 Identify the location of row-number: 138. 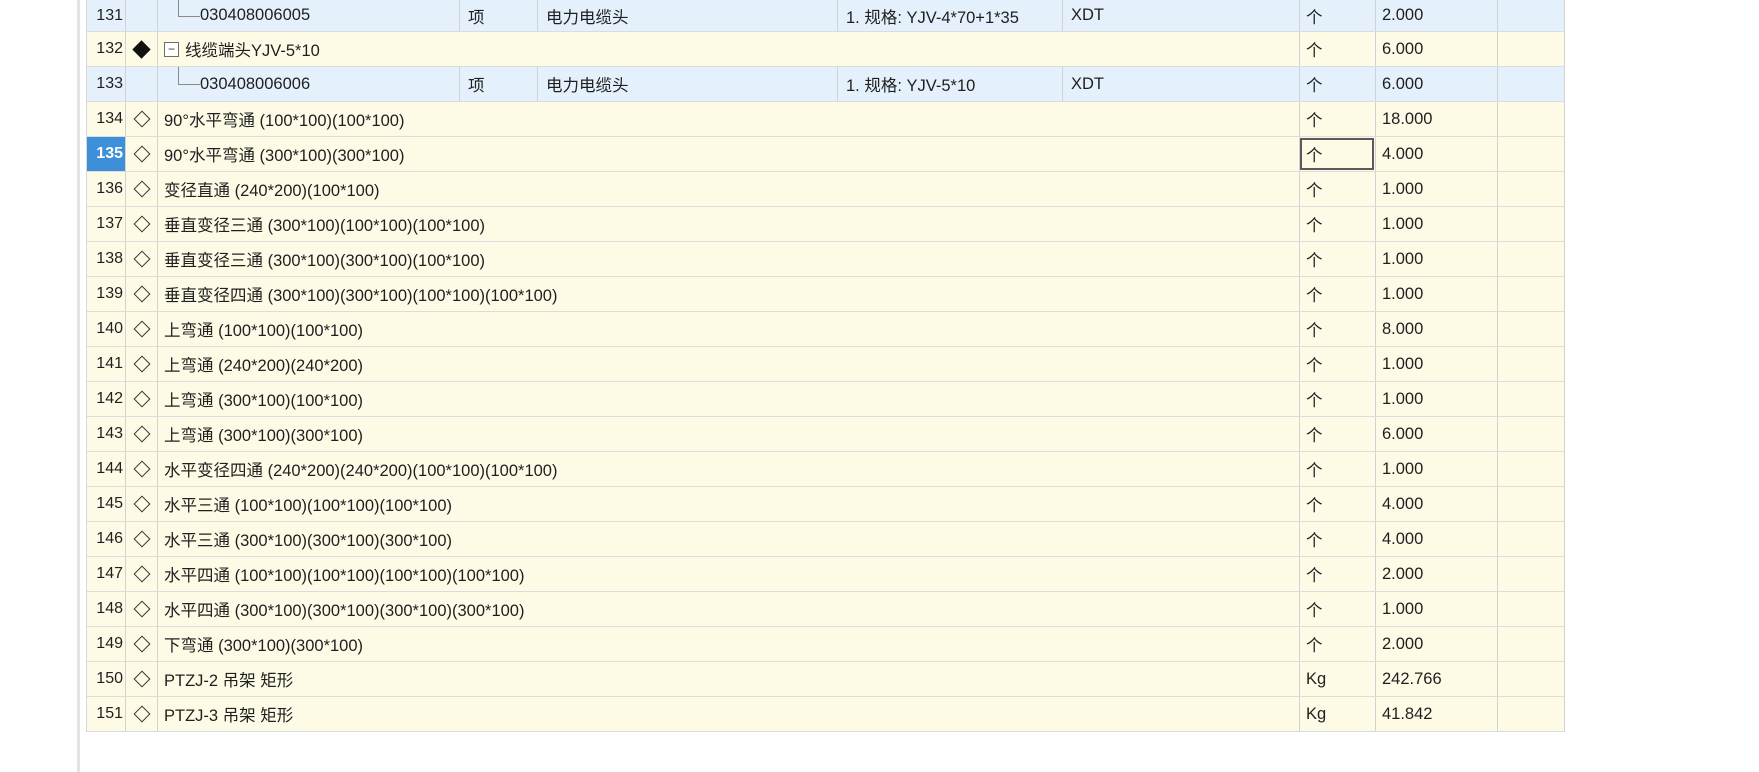
(106, 259).